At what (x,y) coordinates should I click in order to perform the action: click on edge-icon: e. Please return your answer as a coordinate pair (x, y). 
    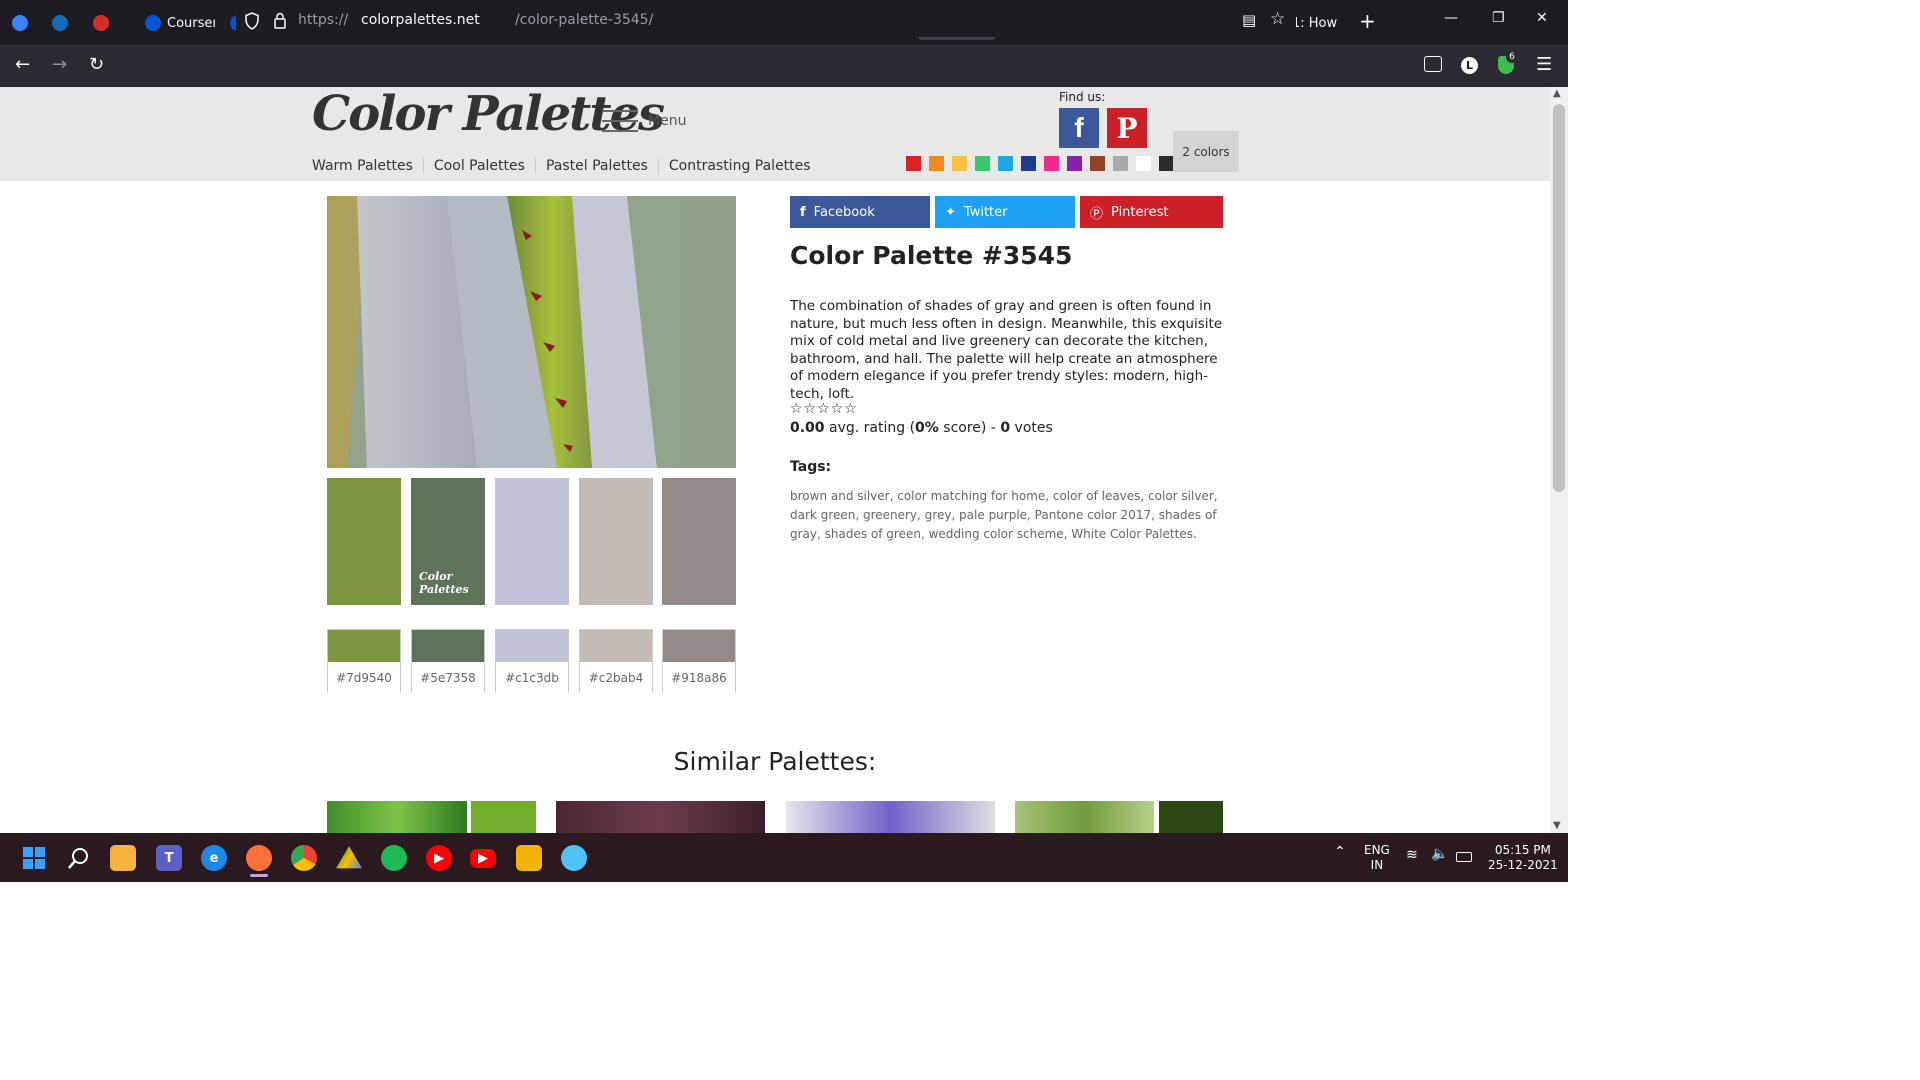
    Looking at the image, I should click on (214, 858).